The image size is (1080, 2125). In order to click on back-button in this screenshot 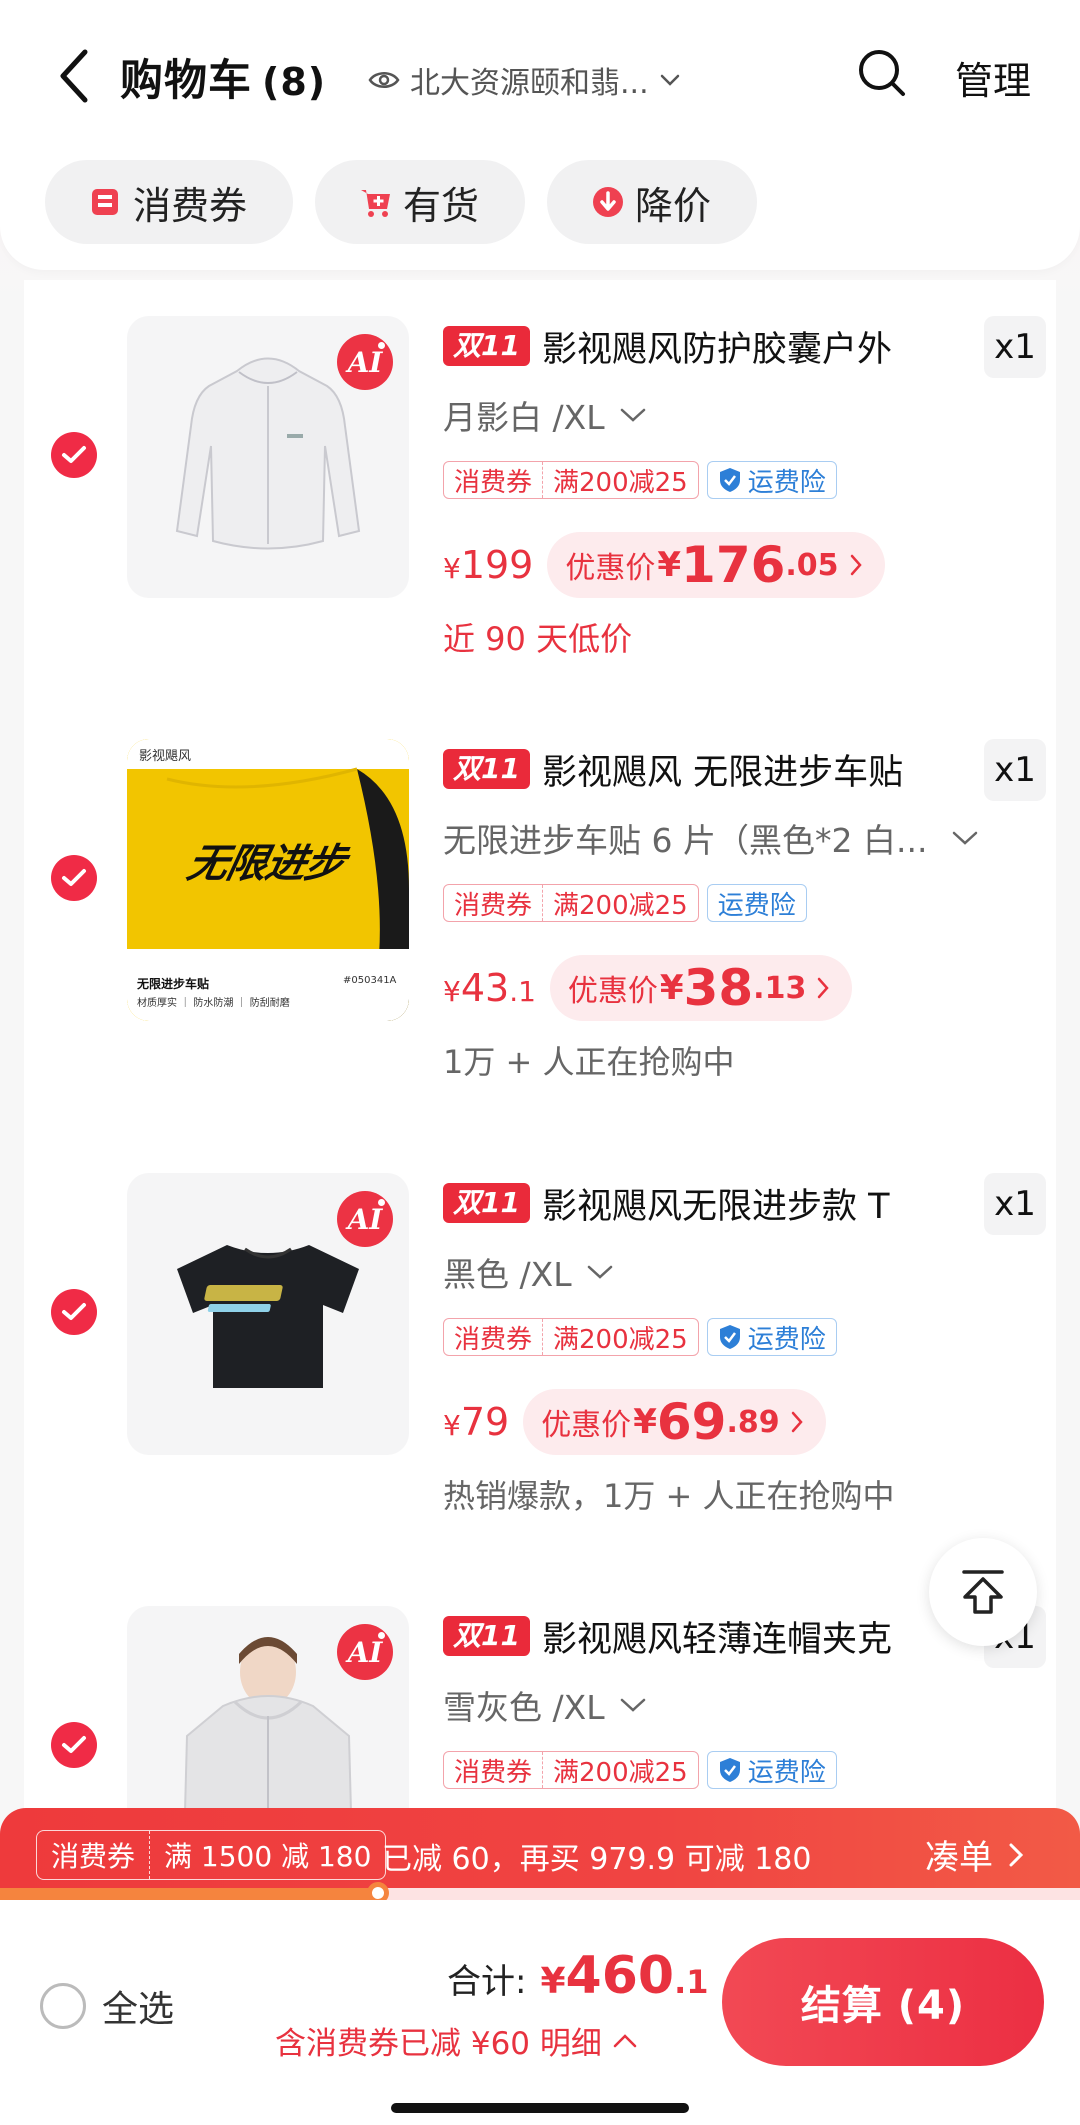, I will do `click(75, 76)`.